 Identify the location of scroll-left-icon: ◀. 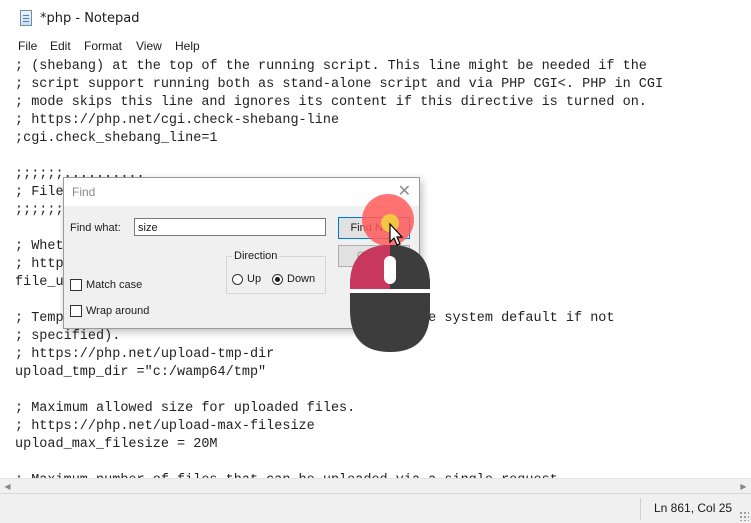
(7, 486).